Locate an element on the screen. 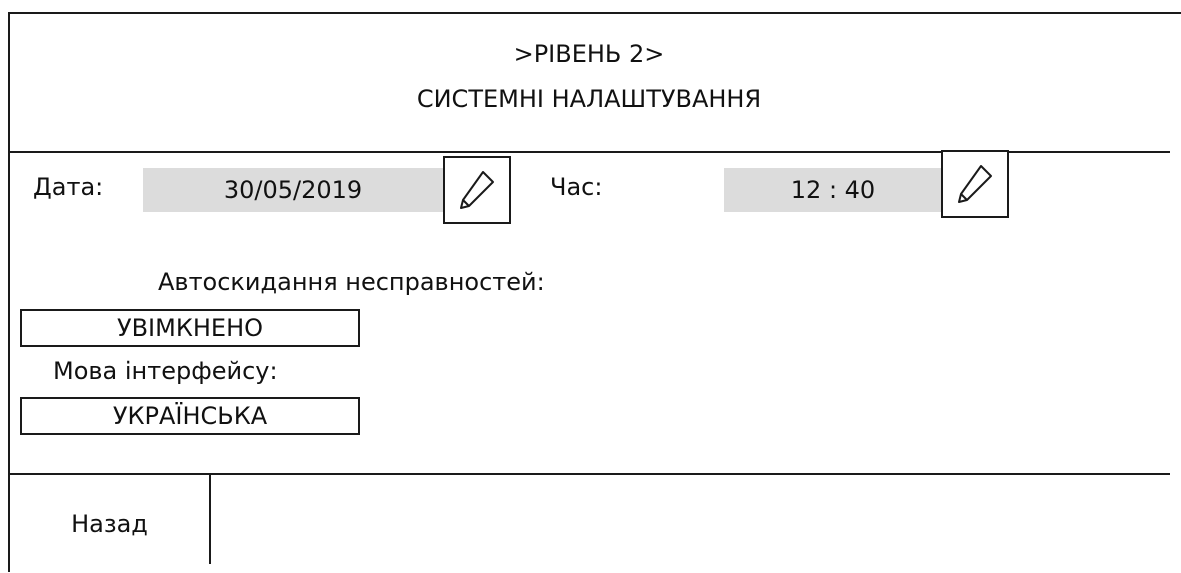 This screenshot has width=1181, height=573. page-title: СИСТЕМНІ НАЛАШТУВАННЯ is located at coordinates (589, 99).